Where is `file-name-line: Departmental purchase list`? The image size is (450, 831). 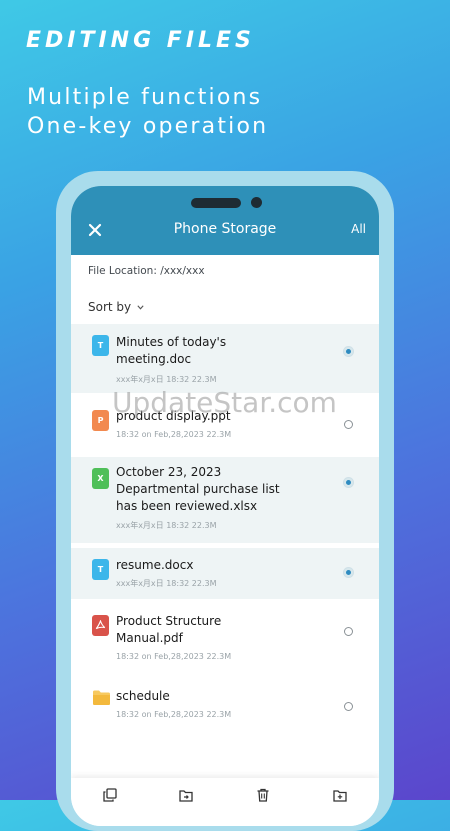
file-name-line: Departmental purchase list is located at coordinates (198, 489).